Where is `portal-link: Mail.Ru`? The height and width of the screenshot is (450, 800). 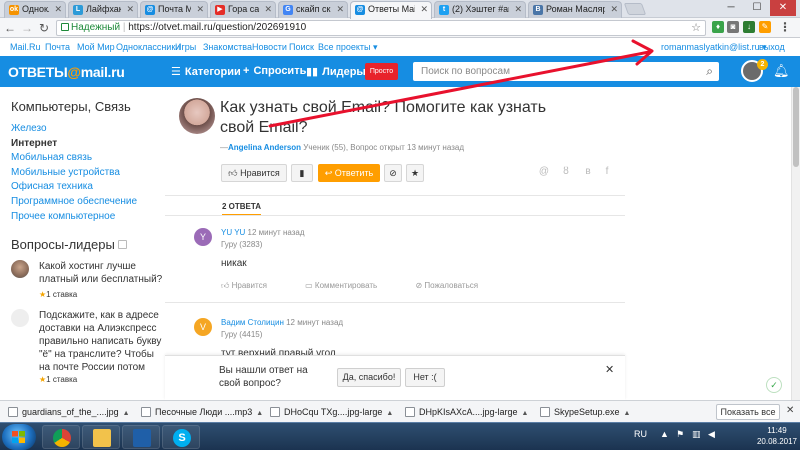
portal-link: Mail.Ru is located at coordinates (25, 47).